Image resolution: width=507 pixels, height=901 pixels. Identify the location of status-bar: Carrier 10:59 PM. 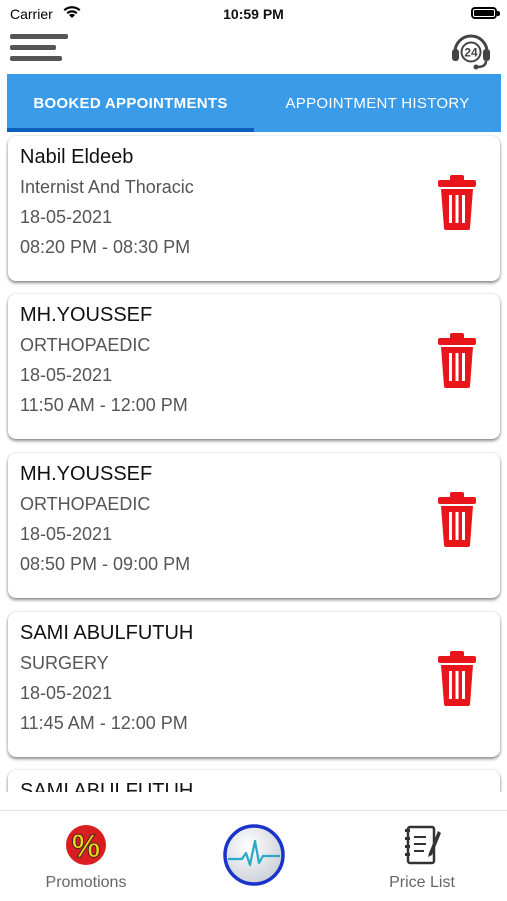
(253, 14).